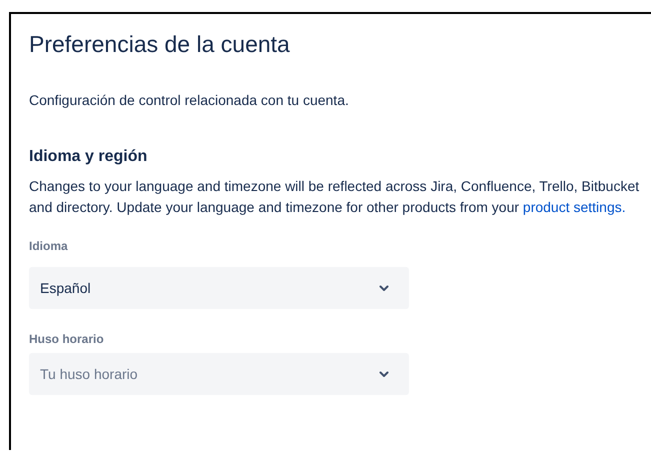  What do you see at coordinates (219, 288) in the screenshot?
I see `select-field: Español` at bounding box center [219, 288].